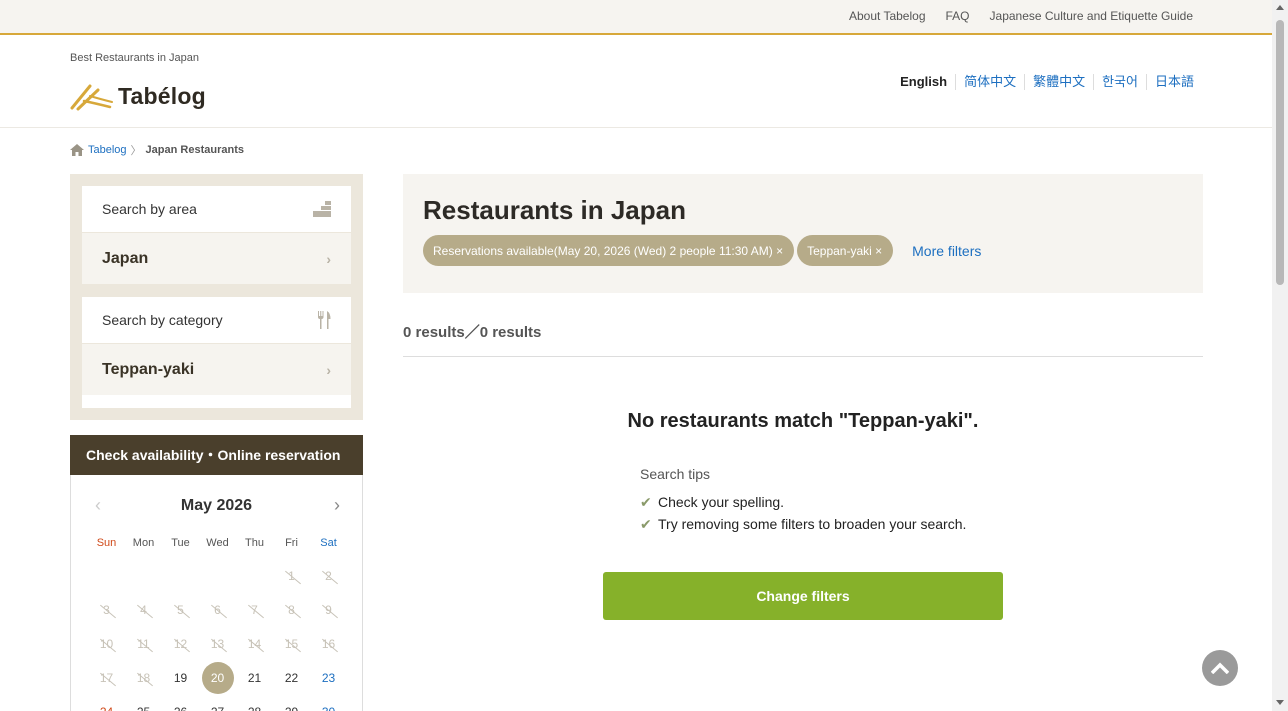 The image size is (1288, 711). What do you see at coordinates (472, 332) in the screenshot?
I see `result-count: 0 results／0 results` at bounding box center [472, 332].